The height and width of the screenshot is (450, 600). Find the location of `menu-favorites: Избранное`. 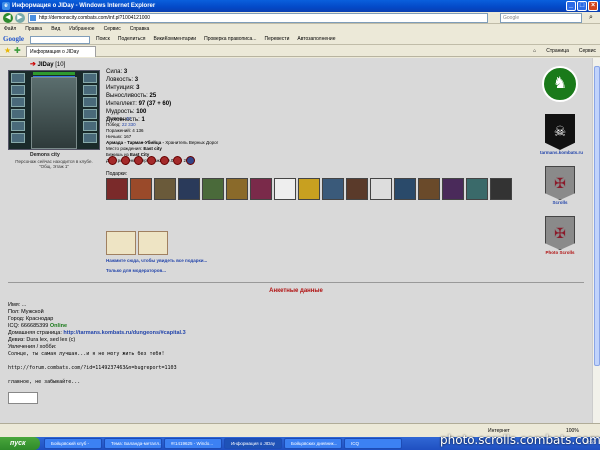

menu-favorites: Избранное is located at coordinates (81, 29).